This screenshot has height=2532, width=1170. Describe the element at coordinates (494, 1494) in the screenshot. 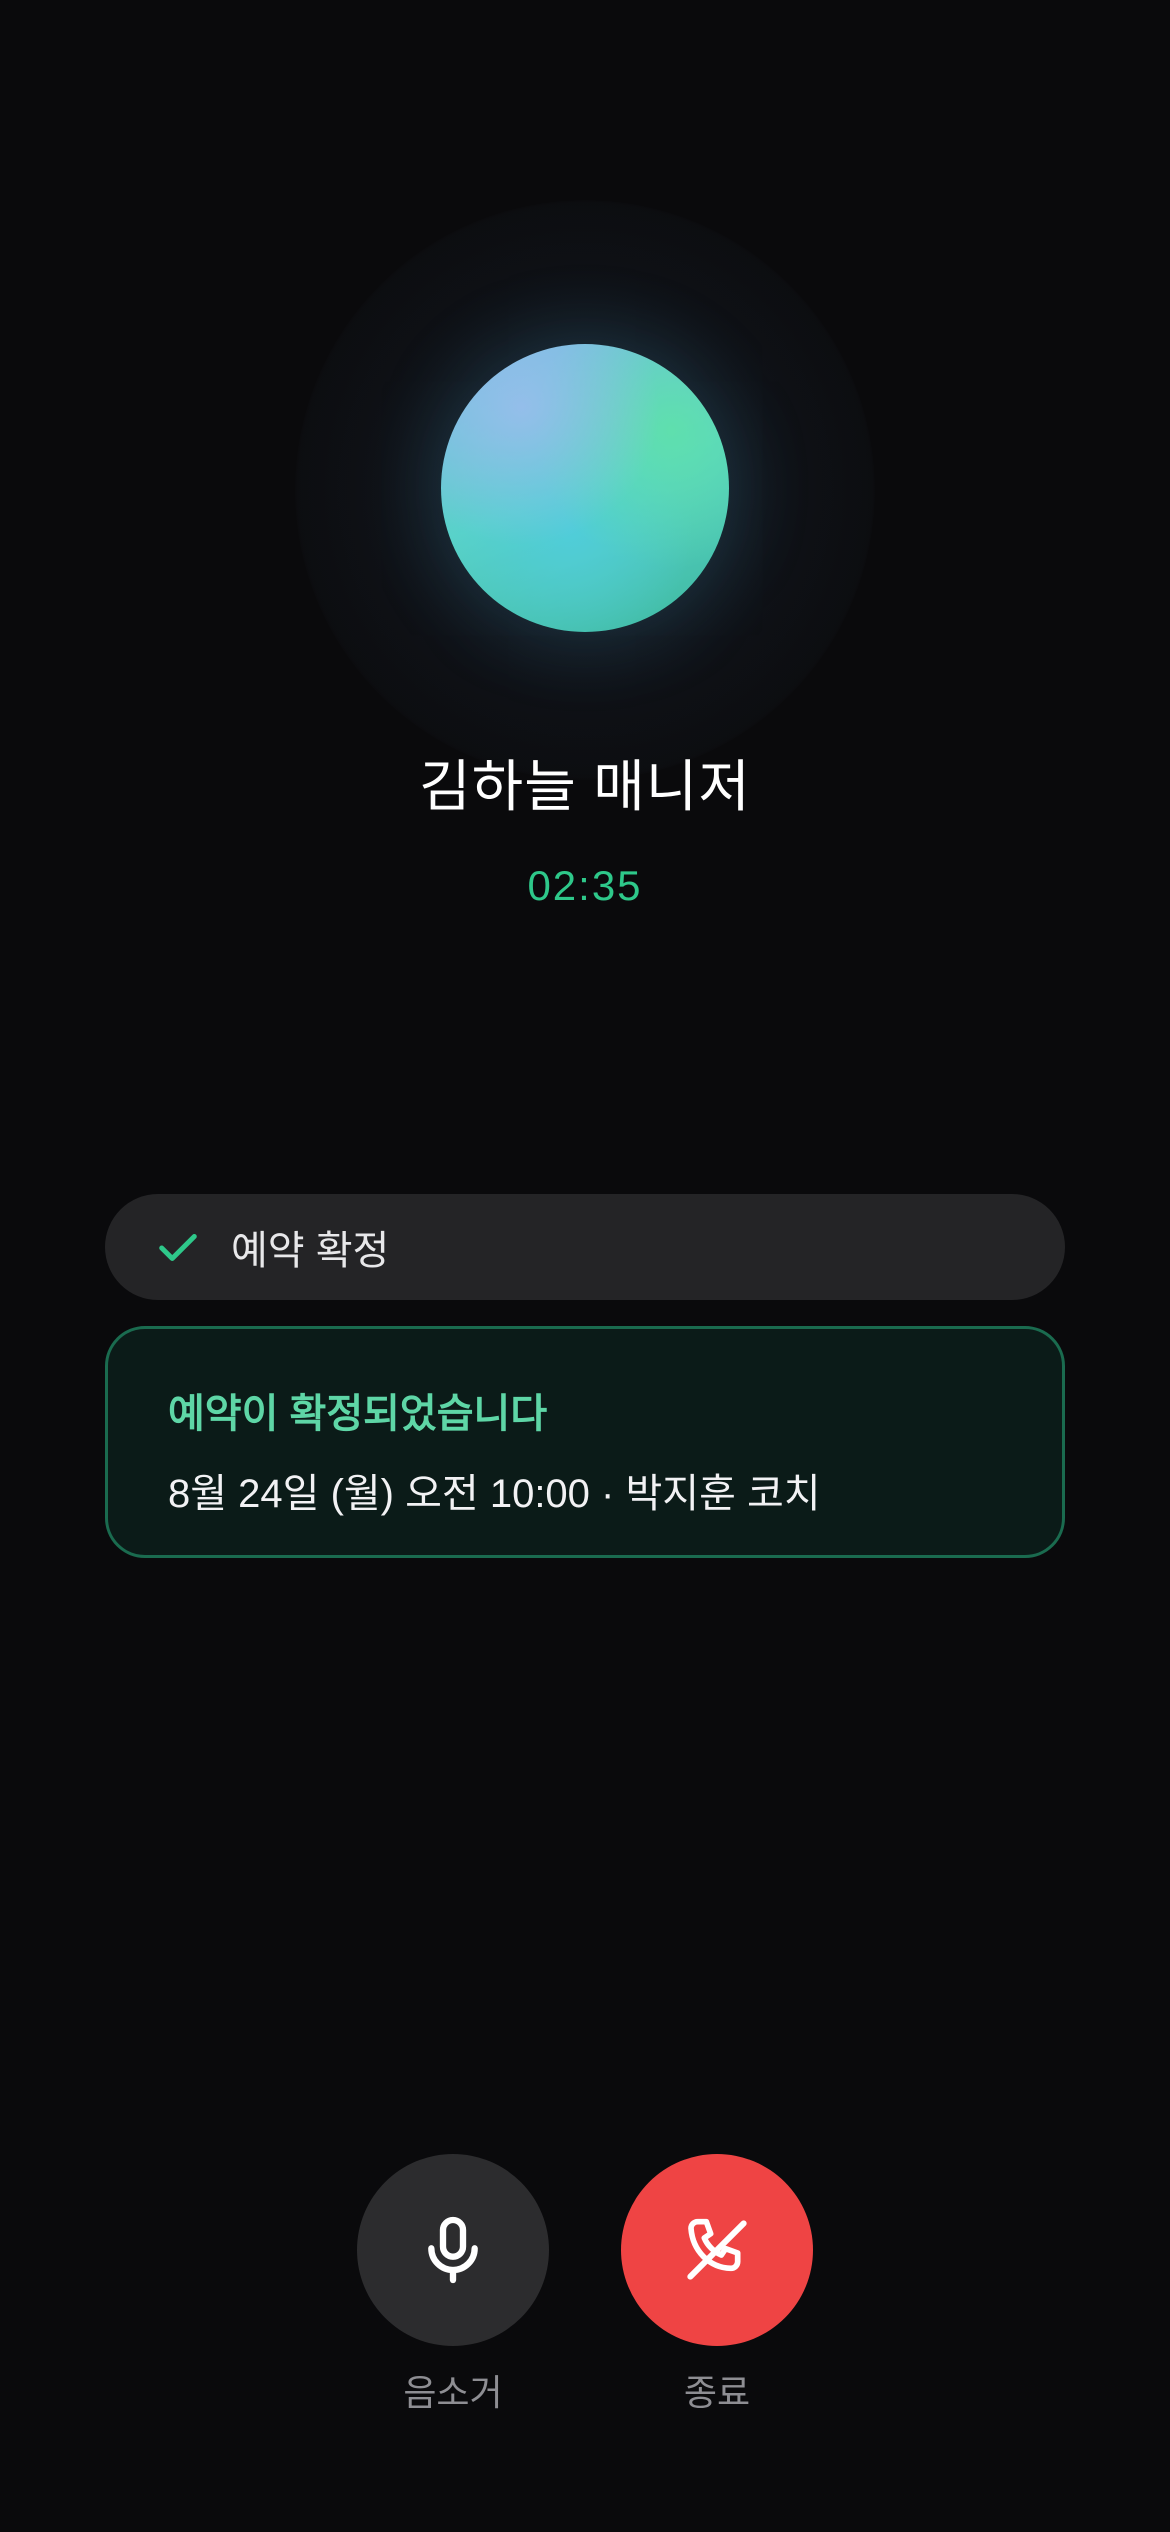

I see `confirmation-detail: 8월 24일 (월) 오전 10:00 · 박지훈 코치` at that location.